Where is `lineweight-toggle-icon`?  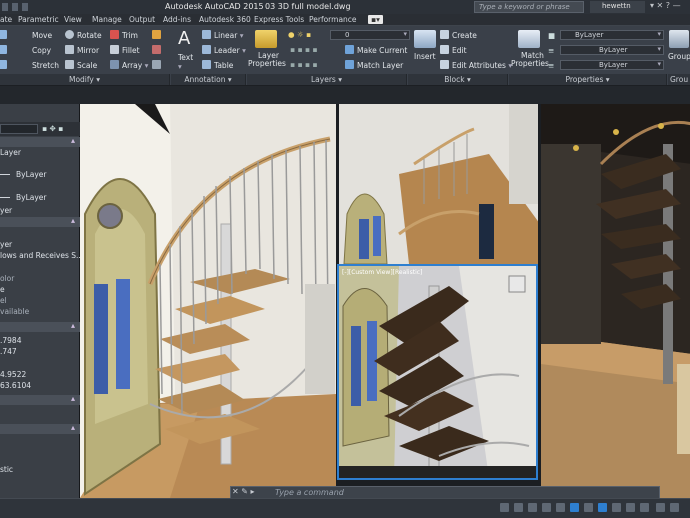 lineweight-toggle-icon is located at coordinates (588, 507).